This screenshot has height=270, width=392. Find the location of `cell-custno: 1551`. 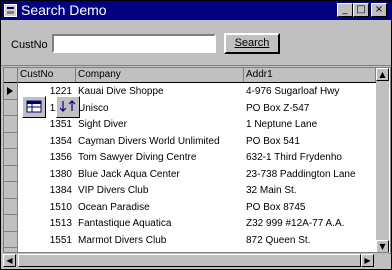

cell-custno: 1551 is located at coordinates (46, 241).